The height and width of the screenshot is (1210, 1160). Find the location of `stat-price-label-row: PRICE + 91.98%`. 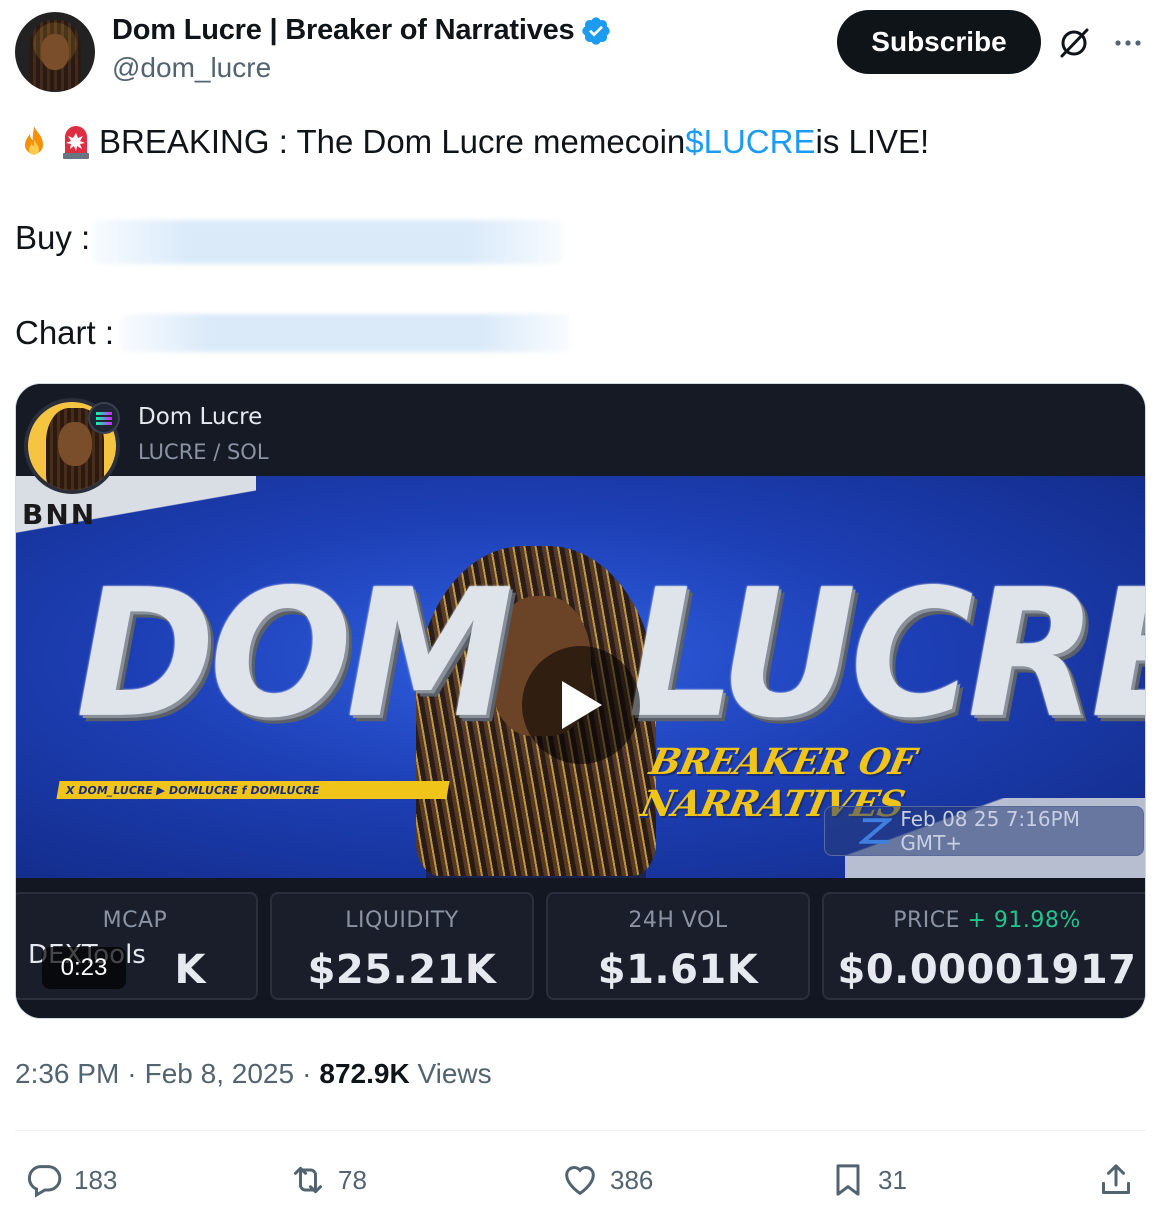

stat-price-label-row: PRICE + 91.98% is located at coordinates (984, 920).